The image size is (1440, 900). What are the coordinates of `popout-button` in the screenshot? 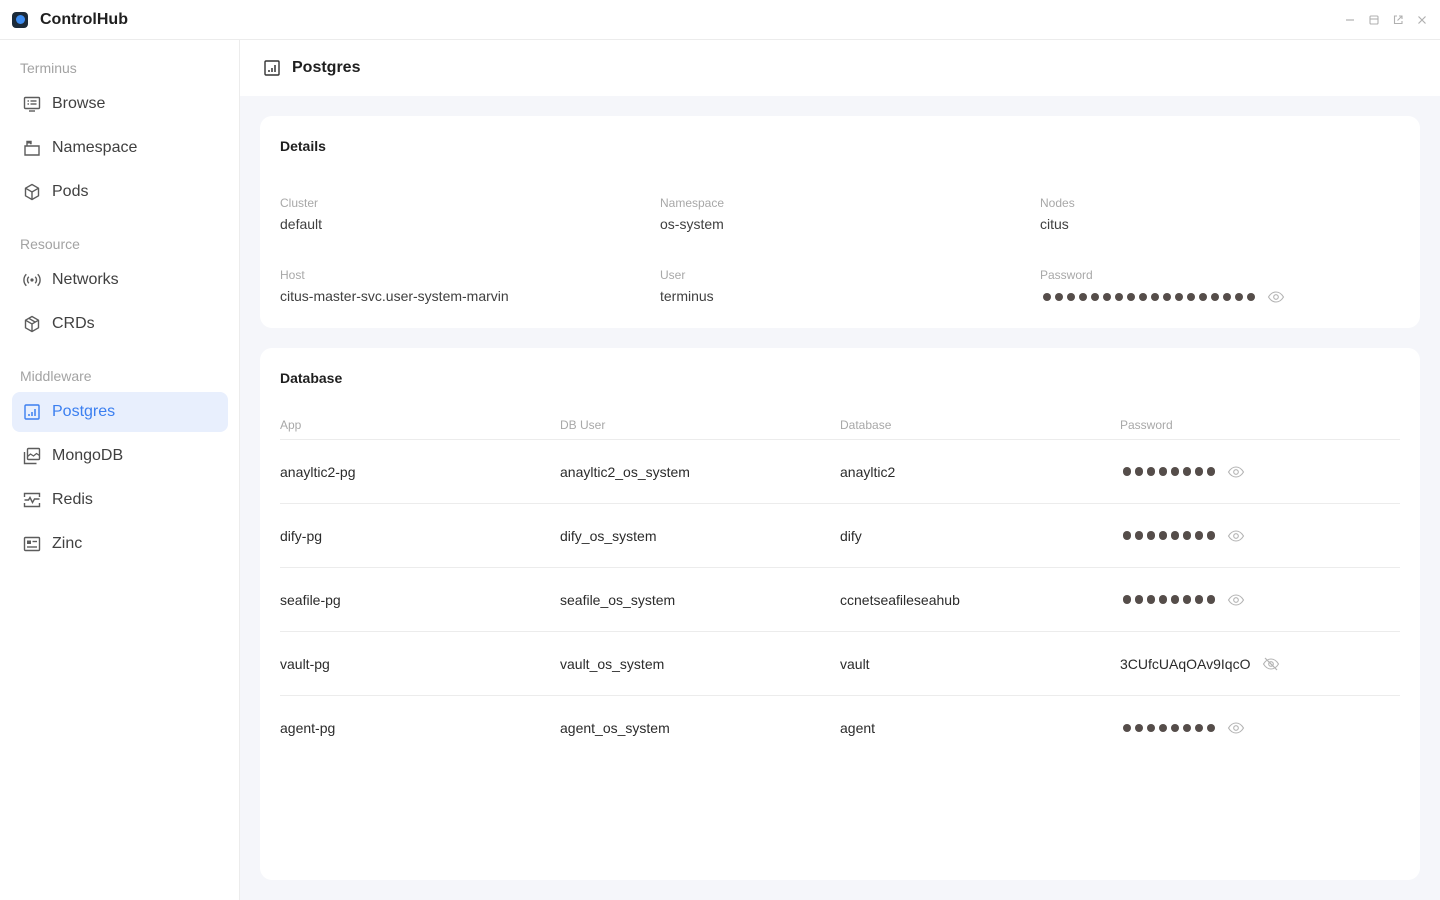 It's located at (1398, 20).